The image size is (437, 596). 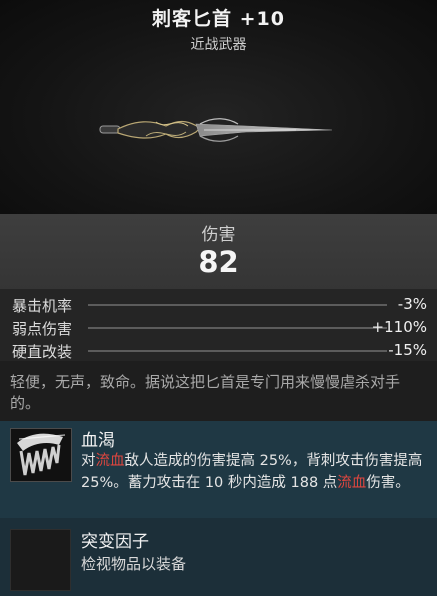 I want to click on damage-panel: 伤害 82, so click(x=218, y=251).